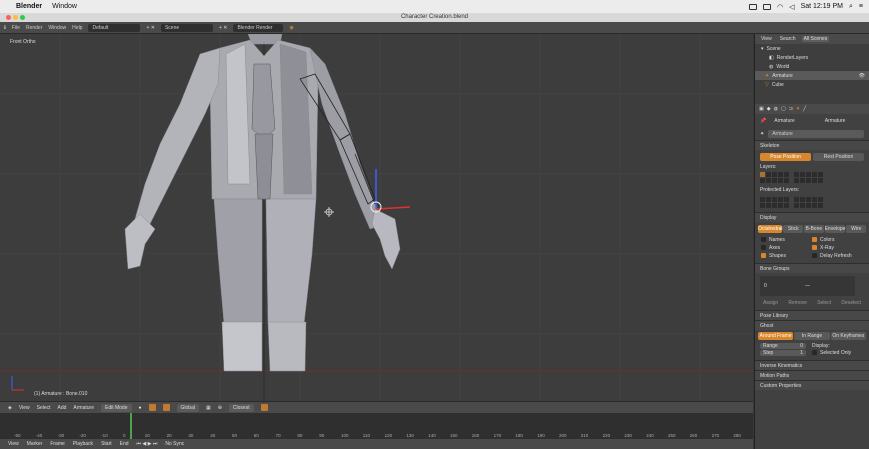  Describe the element at coordinates (62, 408) in the screenshot. I see `menu-add: Add` at that location.